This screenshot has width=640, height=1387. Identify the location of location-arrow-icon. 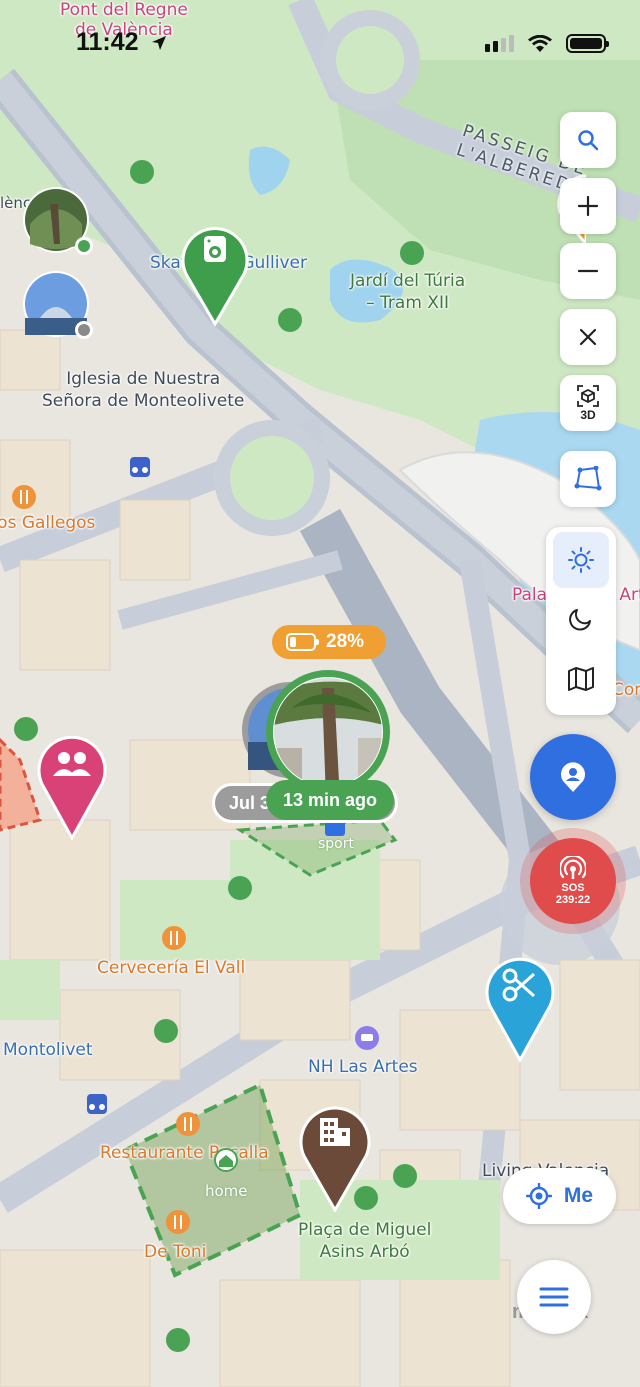
(158, 43).